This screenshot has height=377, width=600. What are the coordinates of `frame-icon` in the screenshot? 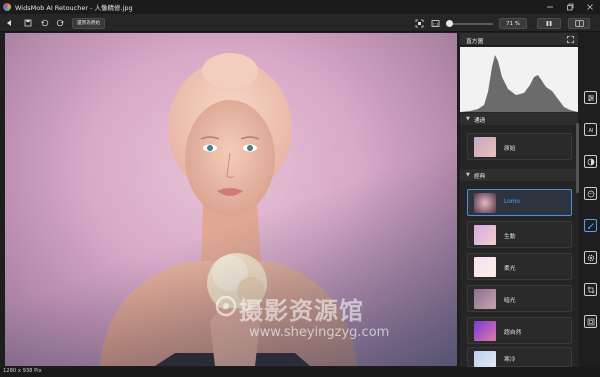 It's located at (590, 321).